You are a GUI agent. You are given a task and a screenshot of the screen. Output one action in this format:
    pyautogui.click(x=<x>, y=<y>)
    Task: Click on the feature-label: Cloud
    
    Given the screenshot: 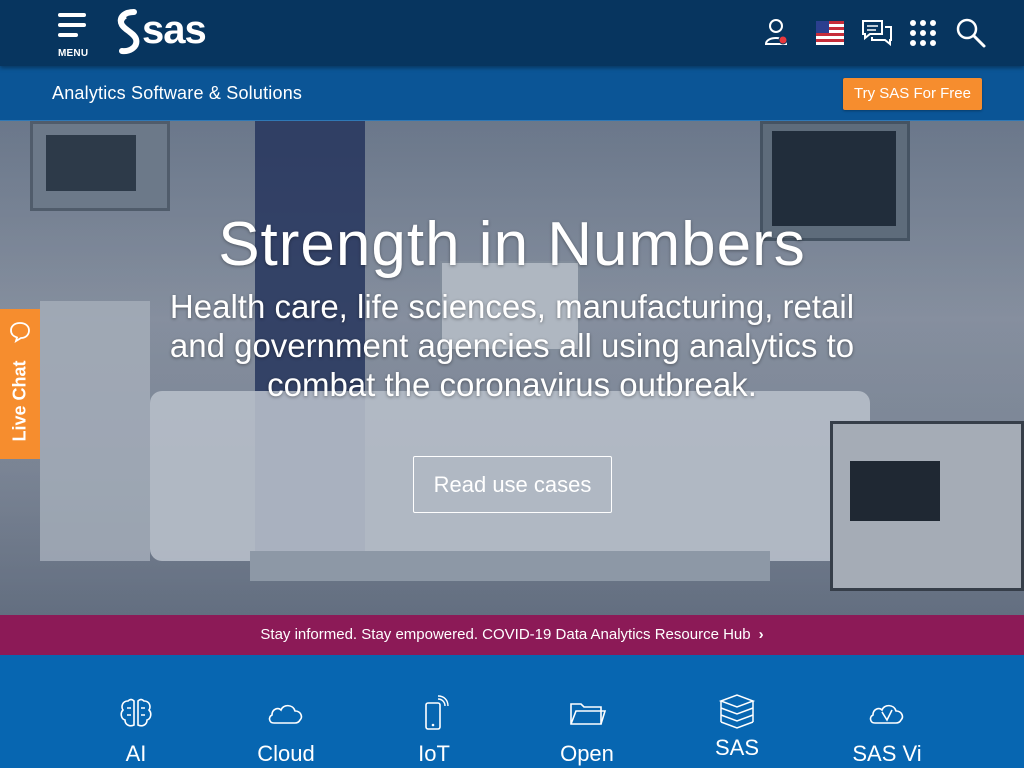 What is the action you would take?
    pyautogui.click(x=286, y=753)
    